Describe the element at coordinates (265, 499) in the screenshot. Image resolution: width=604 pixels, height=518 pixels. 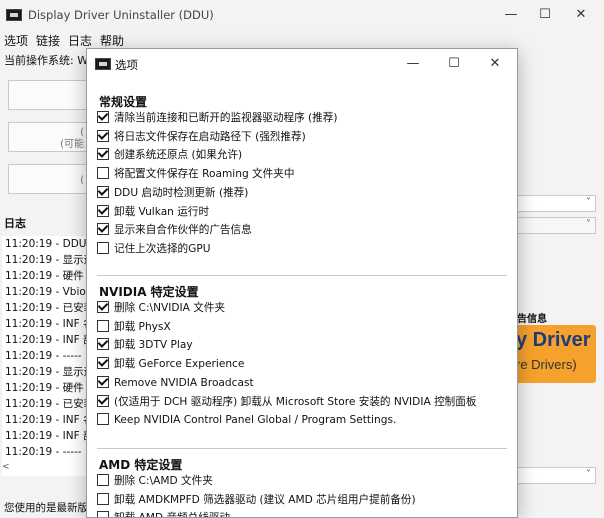
I see `option-label: 卸载 AMDKMPFD 筛选器驱动 (建议 AMD 芯片组用户提前备份)` at that location.